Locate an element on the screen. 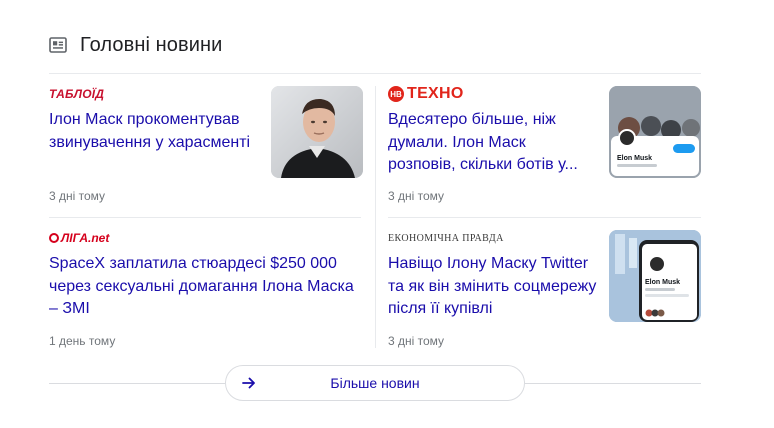 Image resolution: width=774 pixels, height=428 pixels. news-thumbnail is located at coordinates (317, 132).